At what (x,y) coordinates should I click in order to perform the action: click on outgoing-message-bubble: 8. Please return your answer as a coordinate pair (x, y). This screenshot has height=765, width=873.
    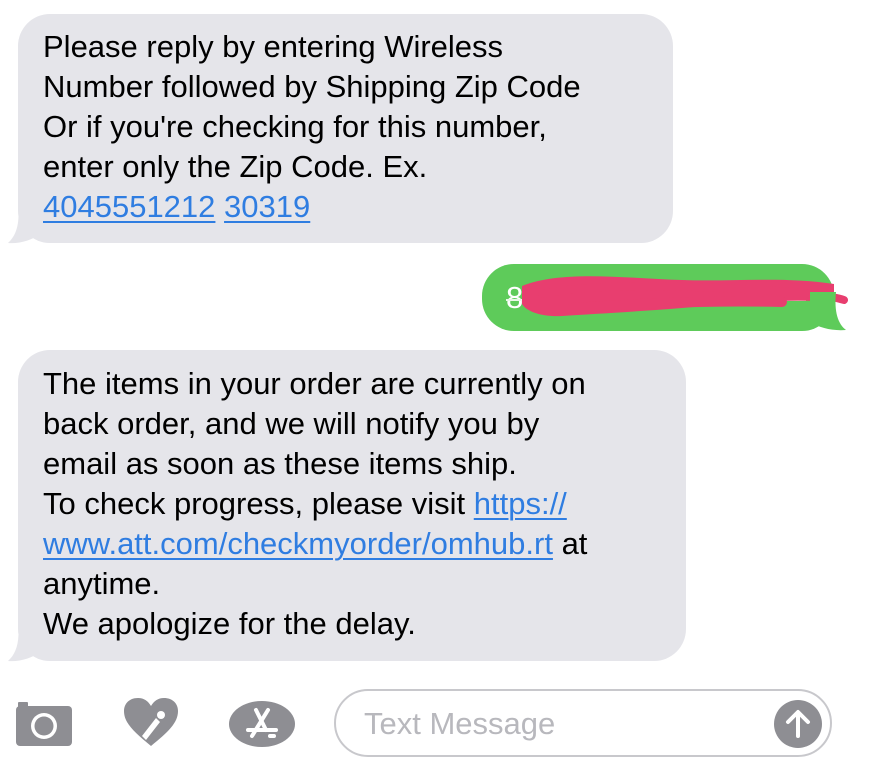
    Looking at the image, I should click on (665, 297).